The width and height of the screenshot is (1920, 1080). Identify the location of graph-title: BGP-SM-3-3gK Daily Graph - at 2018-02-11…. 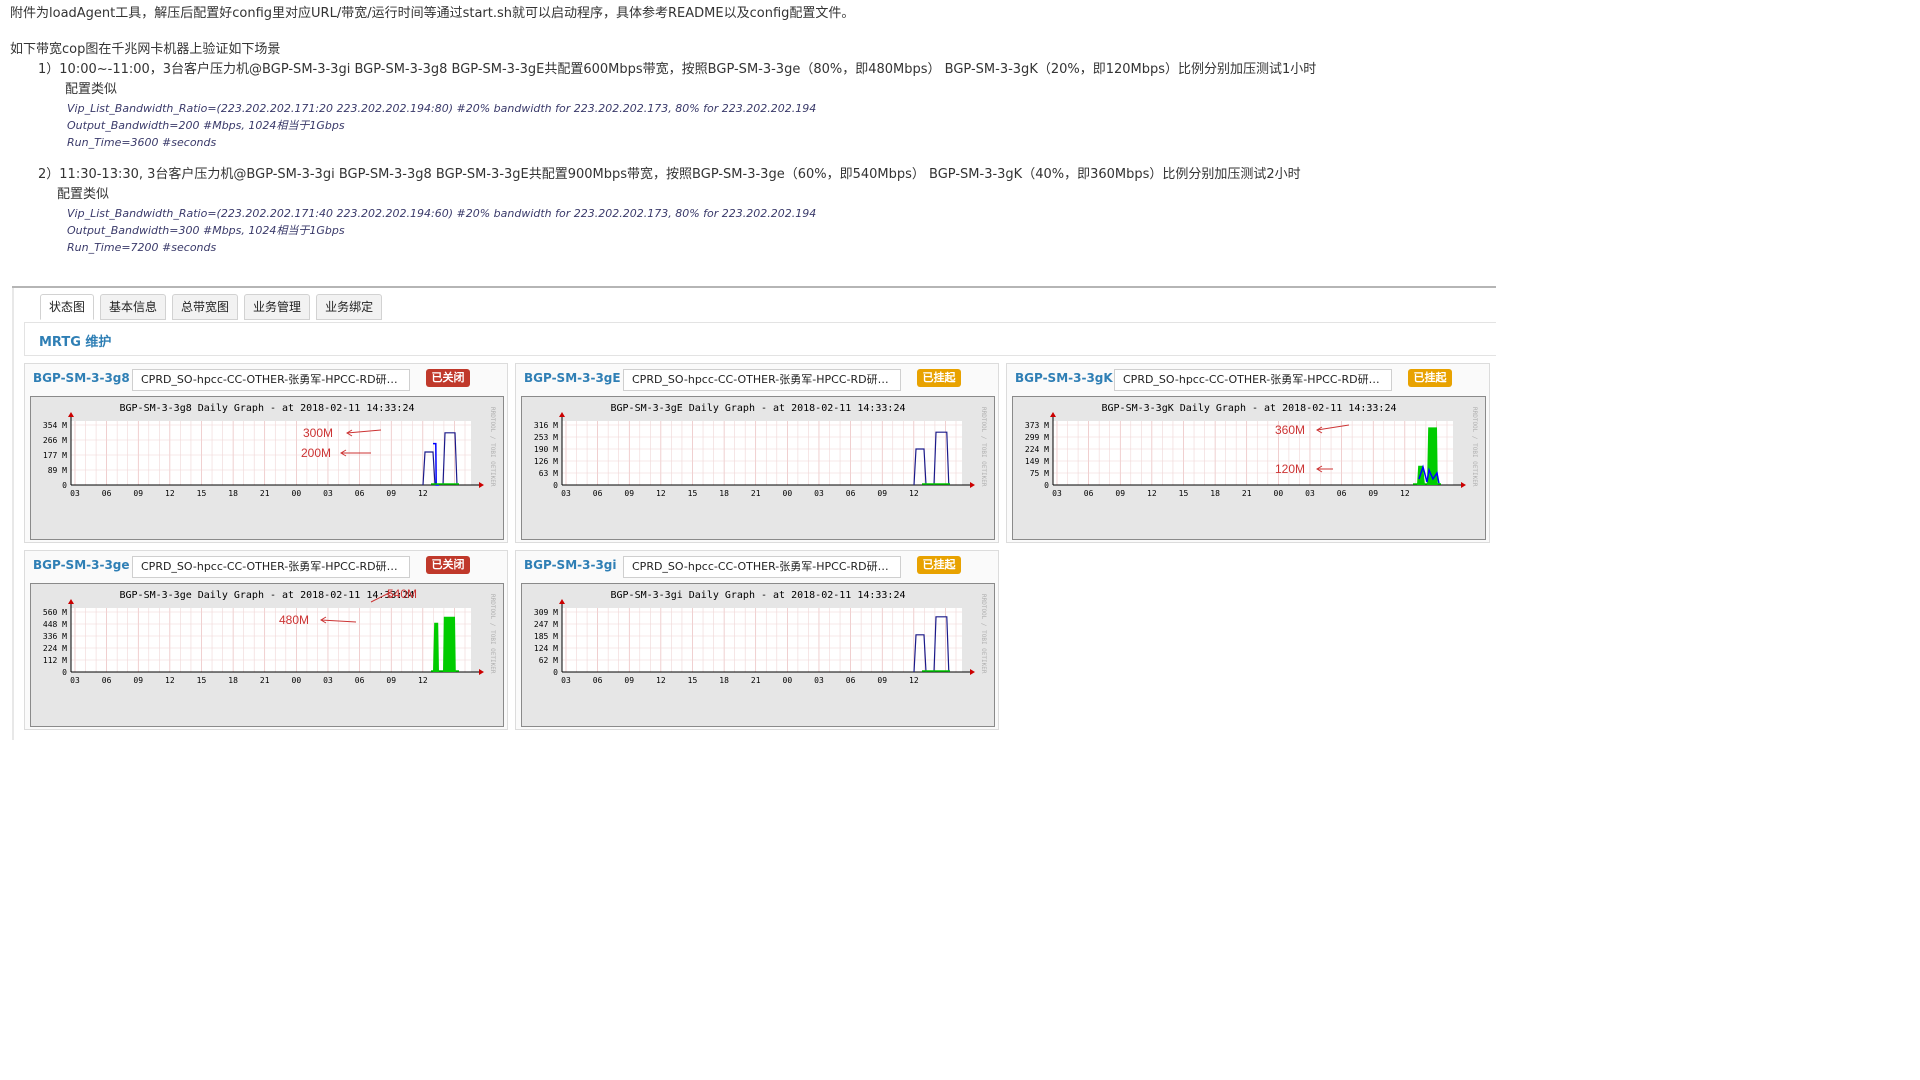
(1248, 408).